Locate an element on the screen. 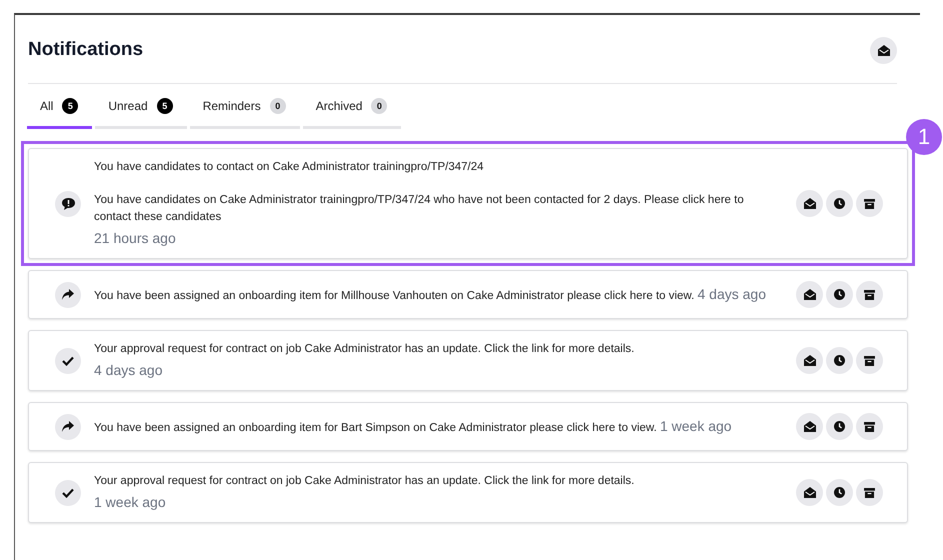 The image size is (943, 560). notification-message: You have been assigned an onboarding item for Millhouse Vanhouten on Cake Administrator please click here to view. is located at coordinates (394, 296).